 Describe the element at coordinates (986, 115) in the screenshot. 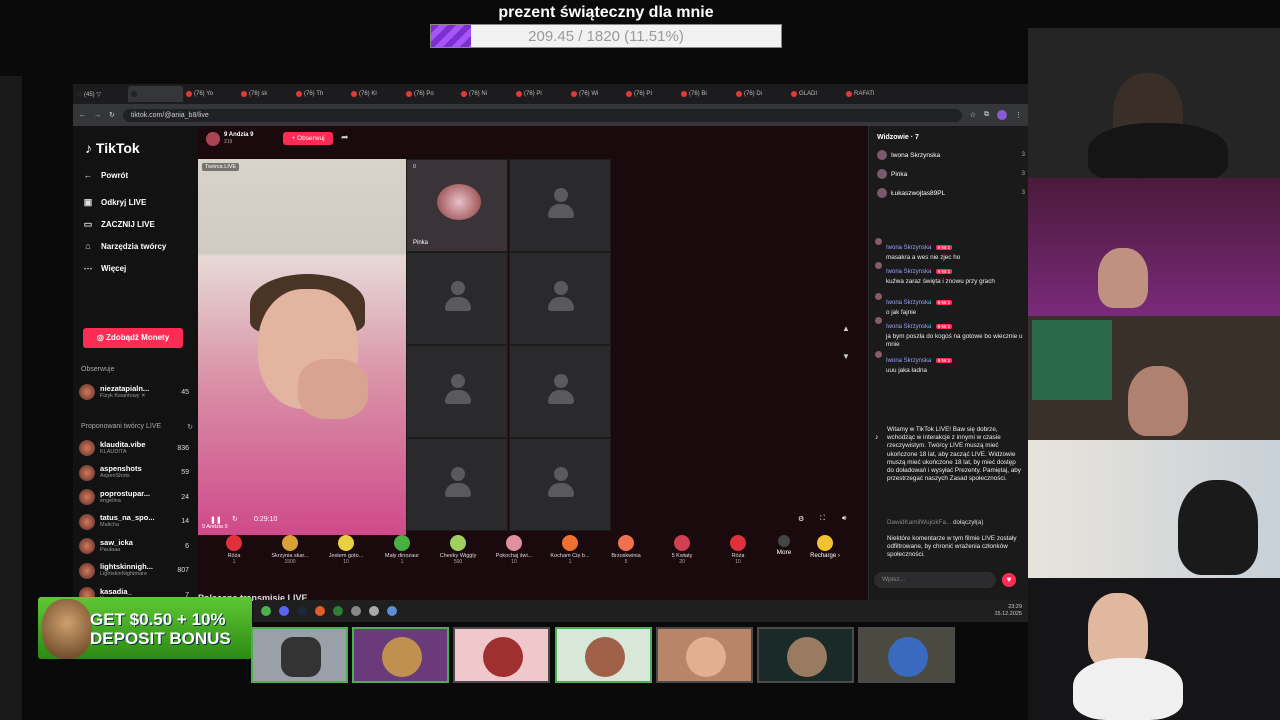

I see `extensions-icon: ⧉` at that location.